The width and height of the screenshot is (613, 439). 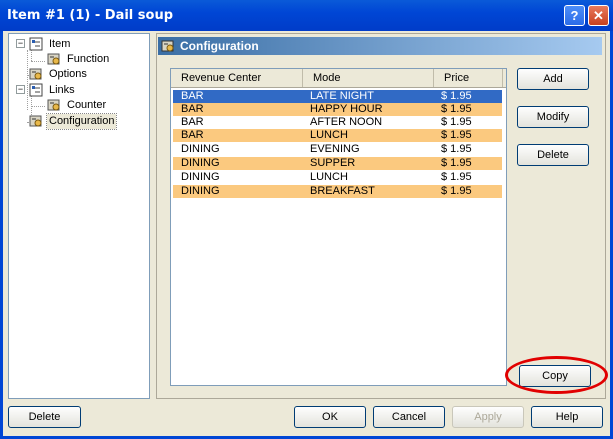 What do you see at coordinates (488, 417) in the screenshot?
I see `apply-button: Apply` at bounding box center [488, 417].